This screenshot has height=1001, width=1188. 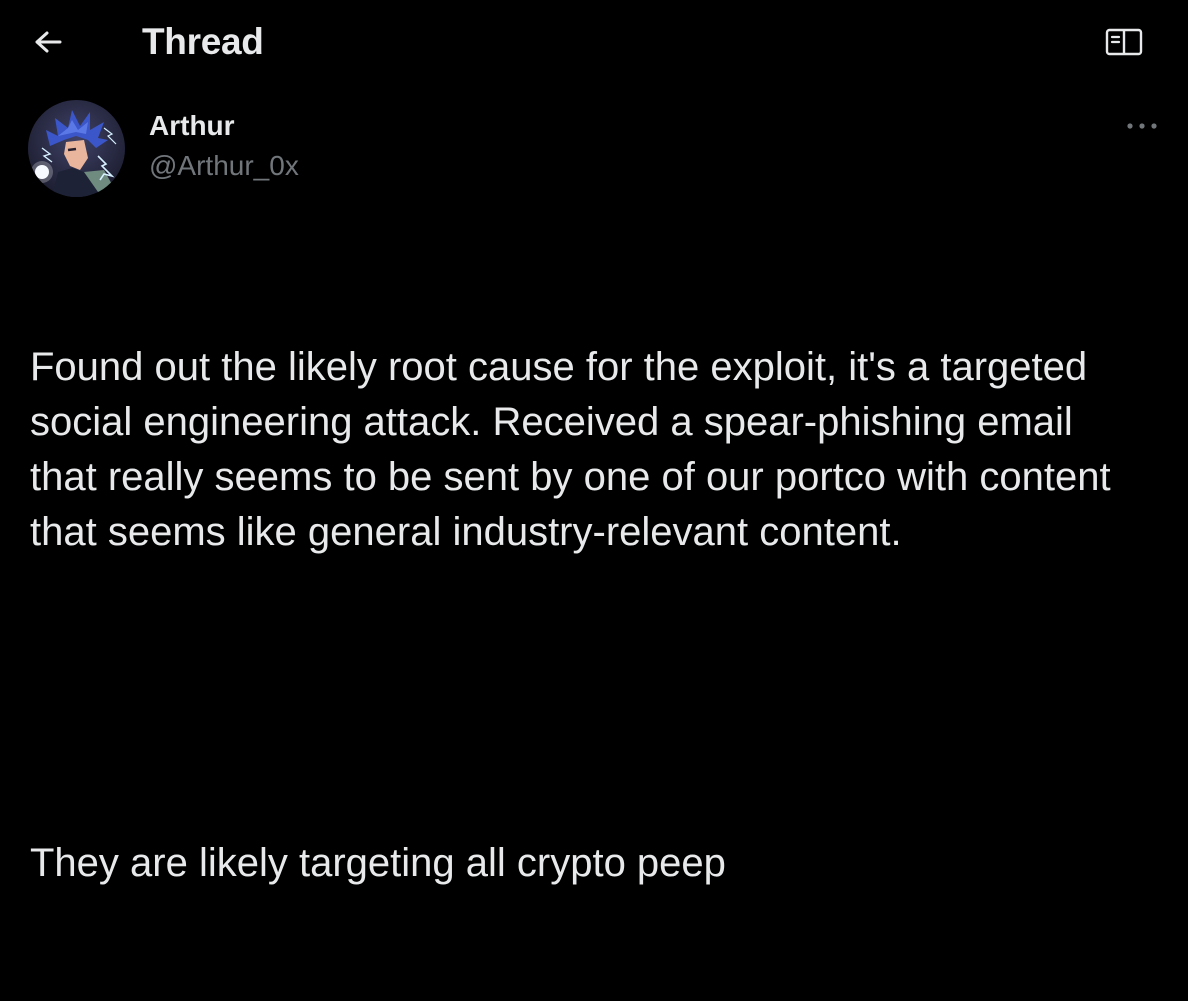 What do you see at coordinates (224, 146) in the screenshot?
I see `author-info: Arthur @Arthur_0x` at bounding box center [224, 146].